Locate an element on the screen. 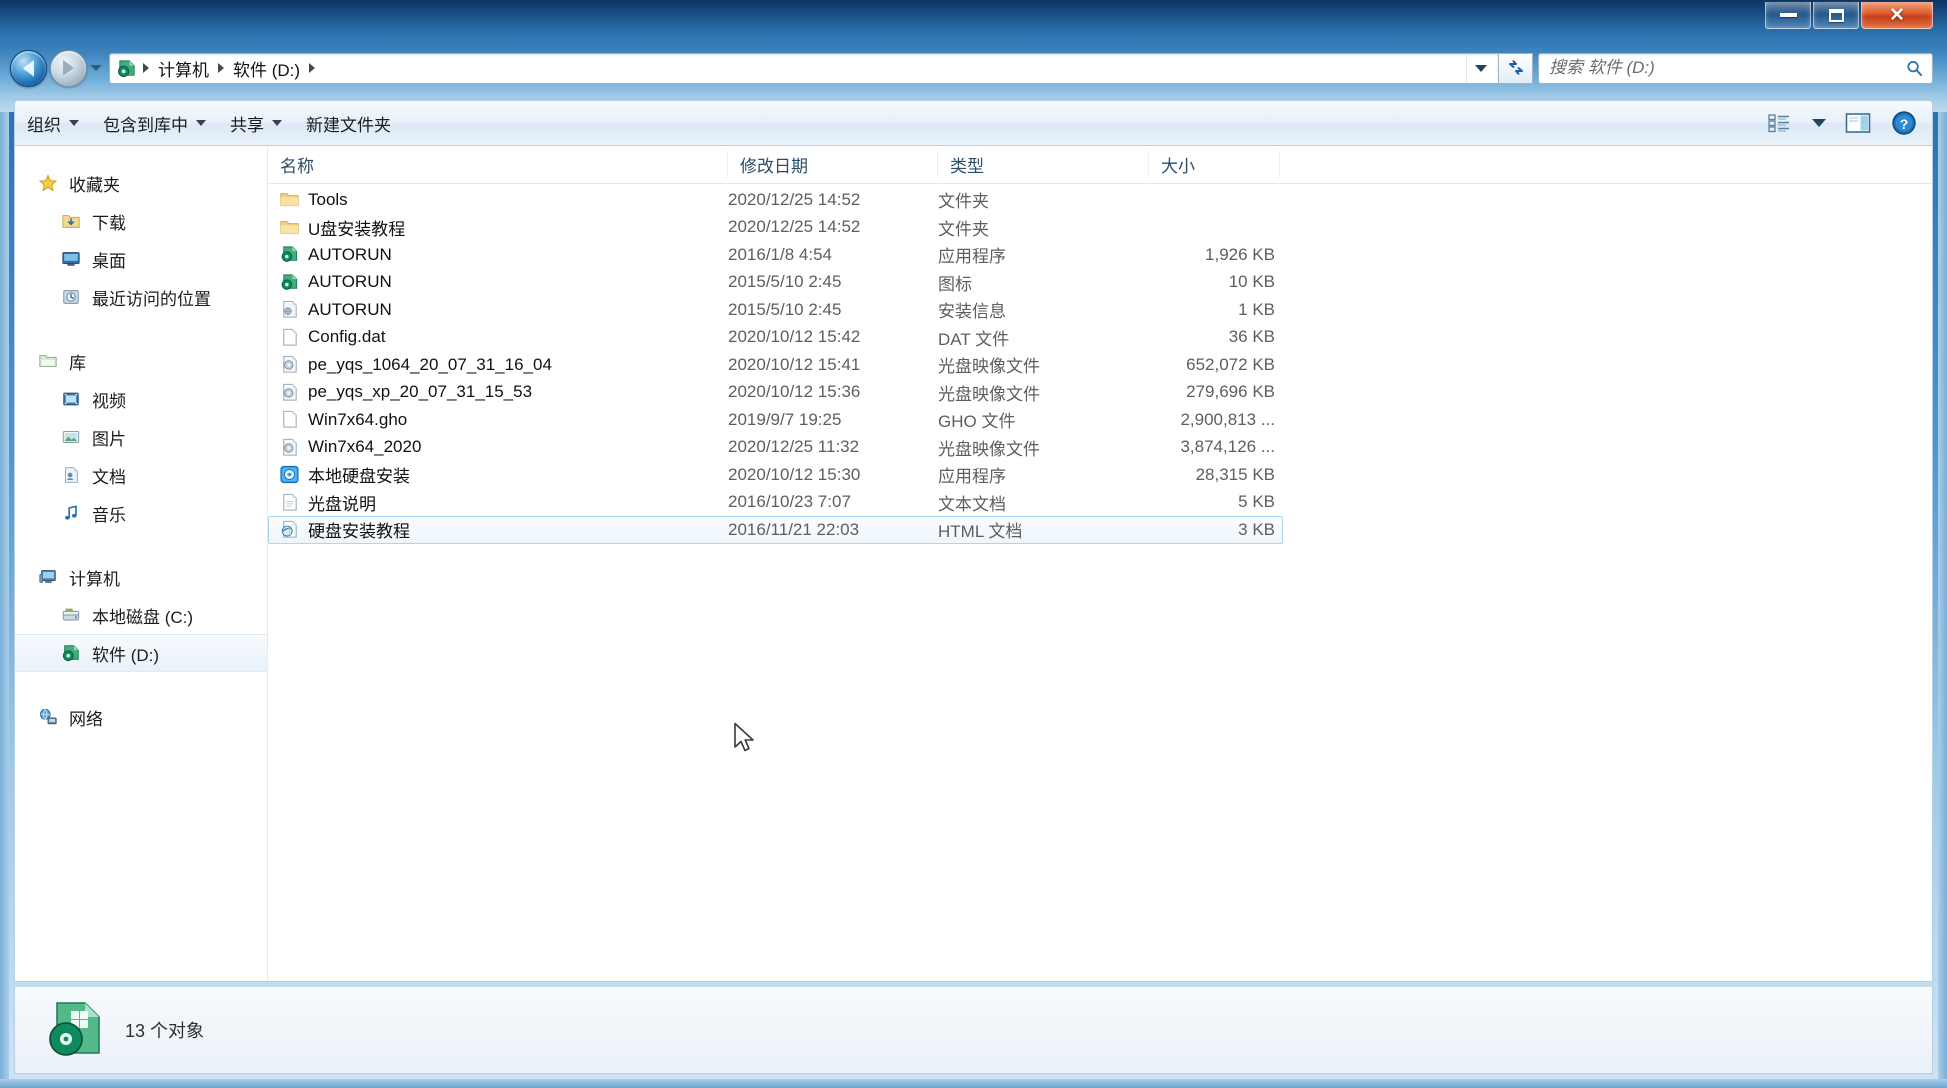  file-name-text: U盘安装教程 is located at coordinates (357, 229).